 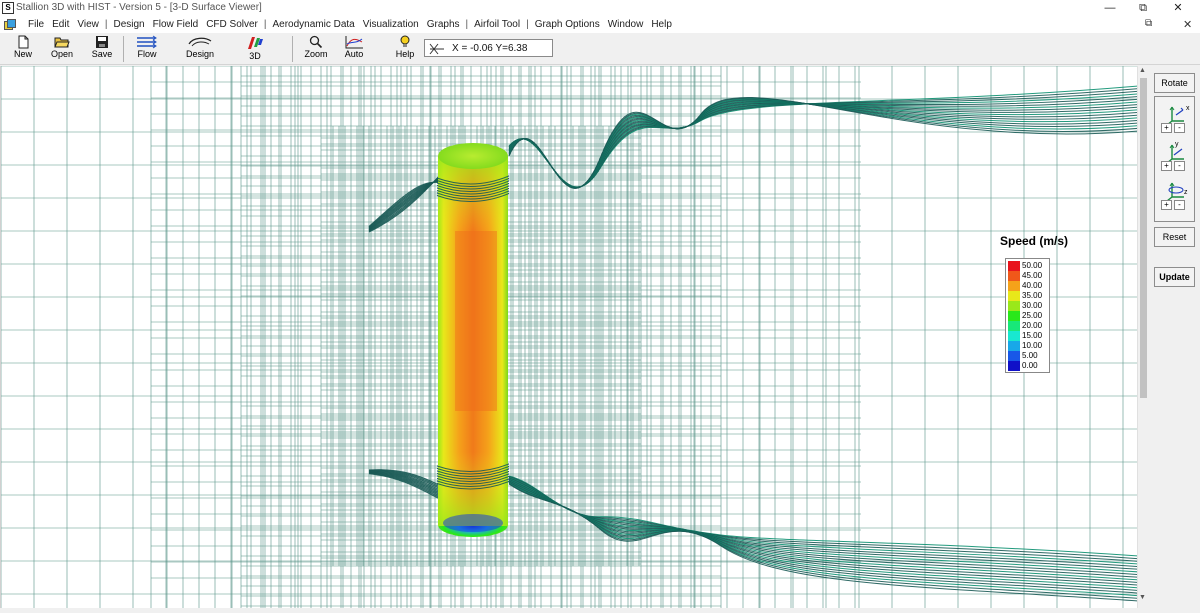 What do you see at coordinates (1166, 205) in the screenshot?
I see `rotate-z-plus-button: +` at bounding box center [1166, 205].